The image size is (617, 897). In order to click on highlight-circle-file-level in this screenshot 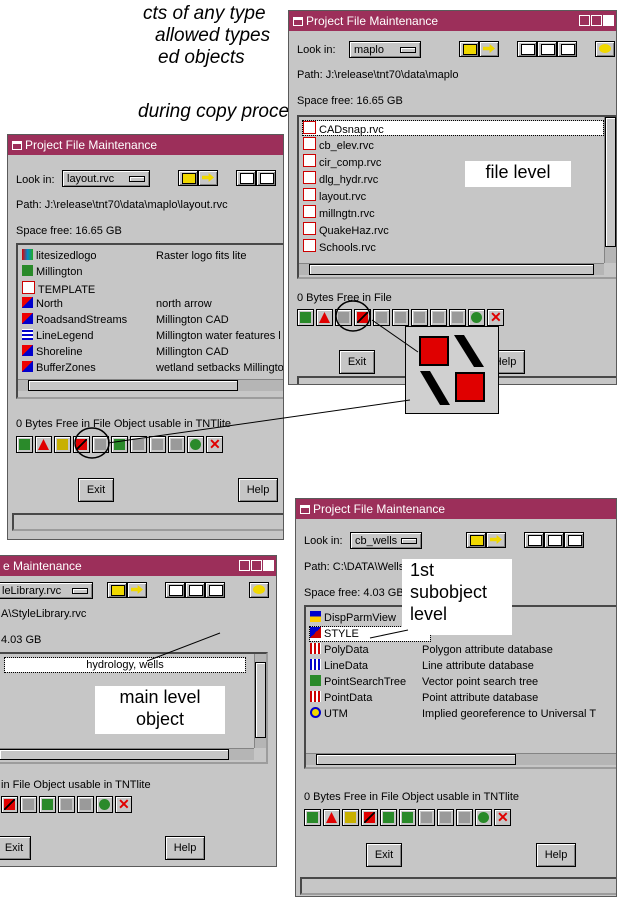, I will do `click(353, 316)`.